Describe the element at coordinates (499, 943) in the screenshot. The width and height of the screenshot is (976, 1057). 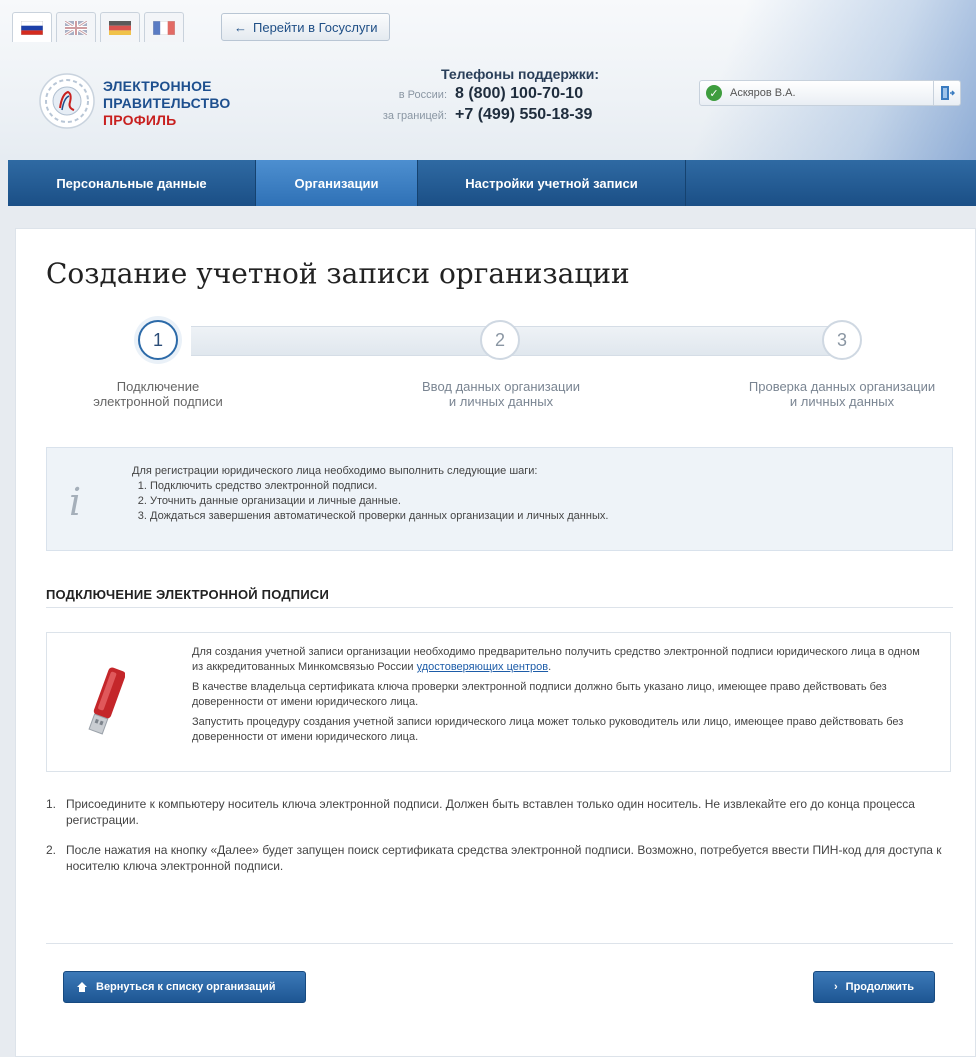
I see `bottom-divider` at that location.